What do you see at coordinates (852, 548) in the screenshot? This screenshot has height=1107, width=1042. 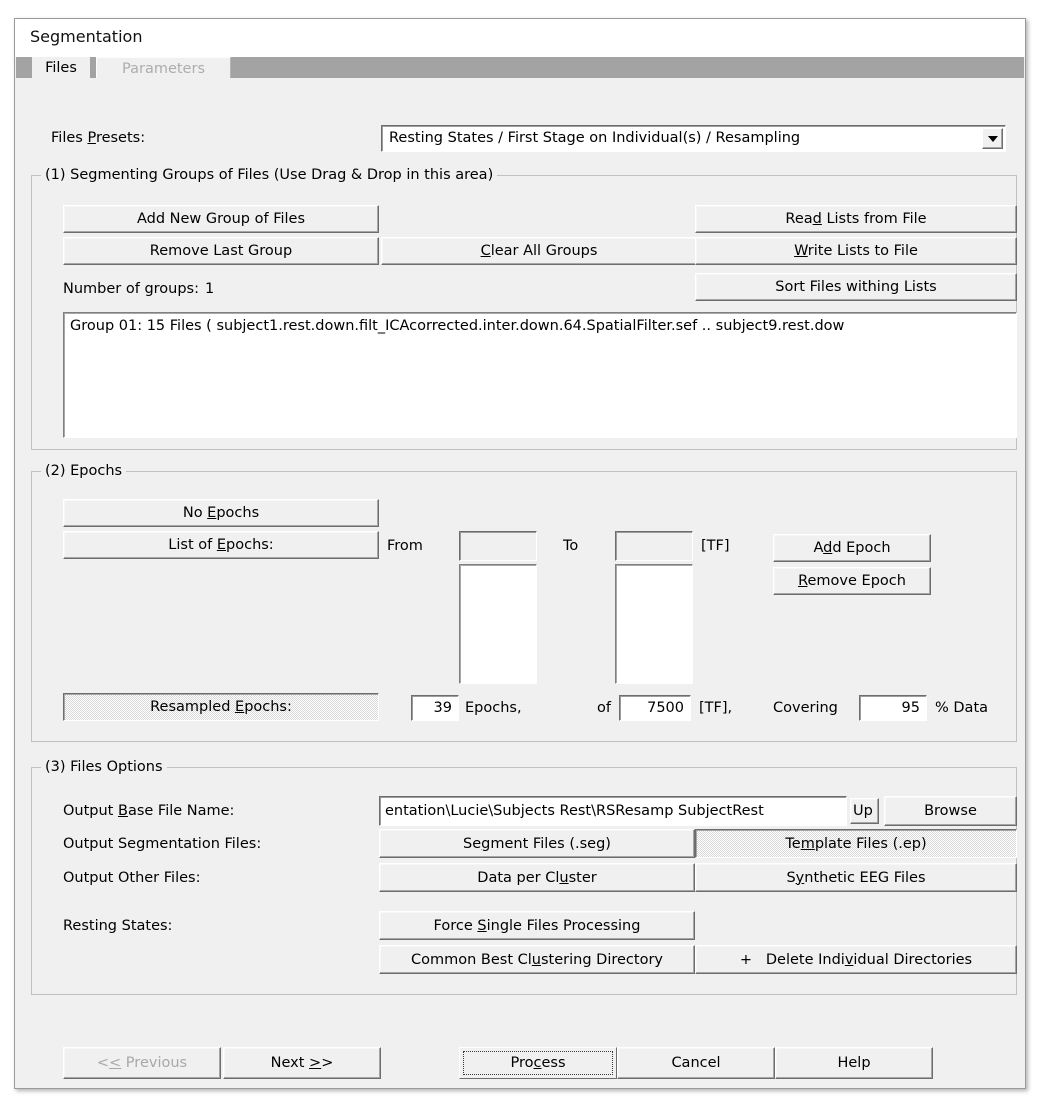 I see `add-epoch-button: Add Epoch` at bounding box center [852, 548].